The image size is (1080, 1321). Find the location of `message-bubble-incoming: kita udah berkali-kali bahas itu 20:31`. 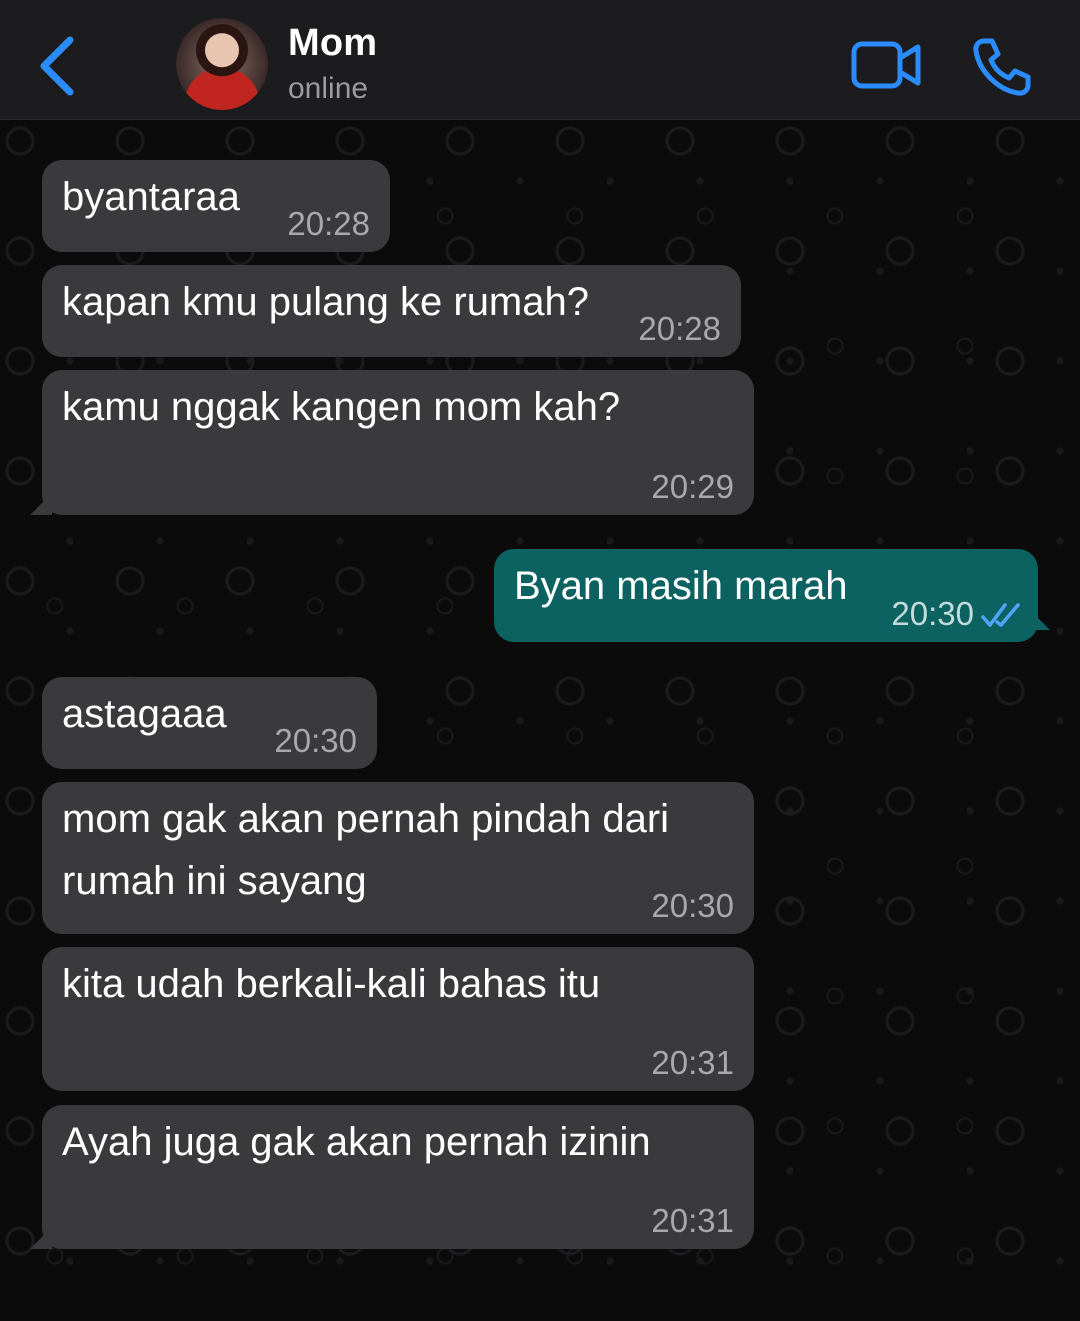

message-bubble-incoming: kita udah berkali-kali bahas itu 20:31 is located at coordinates (398, 1019).